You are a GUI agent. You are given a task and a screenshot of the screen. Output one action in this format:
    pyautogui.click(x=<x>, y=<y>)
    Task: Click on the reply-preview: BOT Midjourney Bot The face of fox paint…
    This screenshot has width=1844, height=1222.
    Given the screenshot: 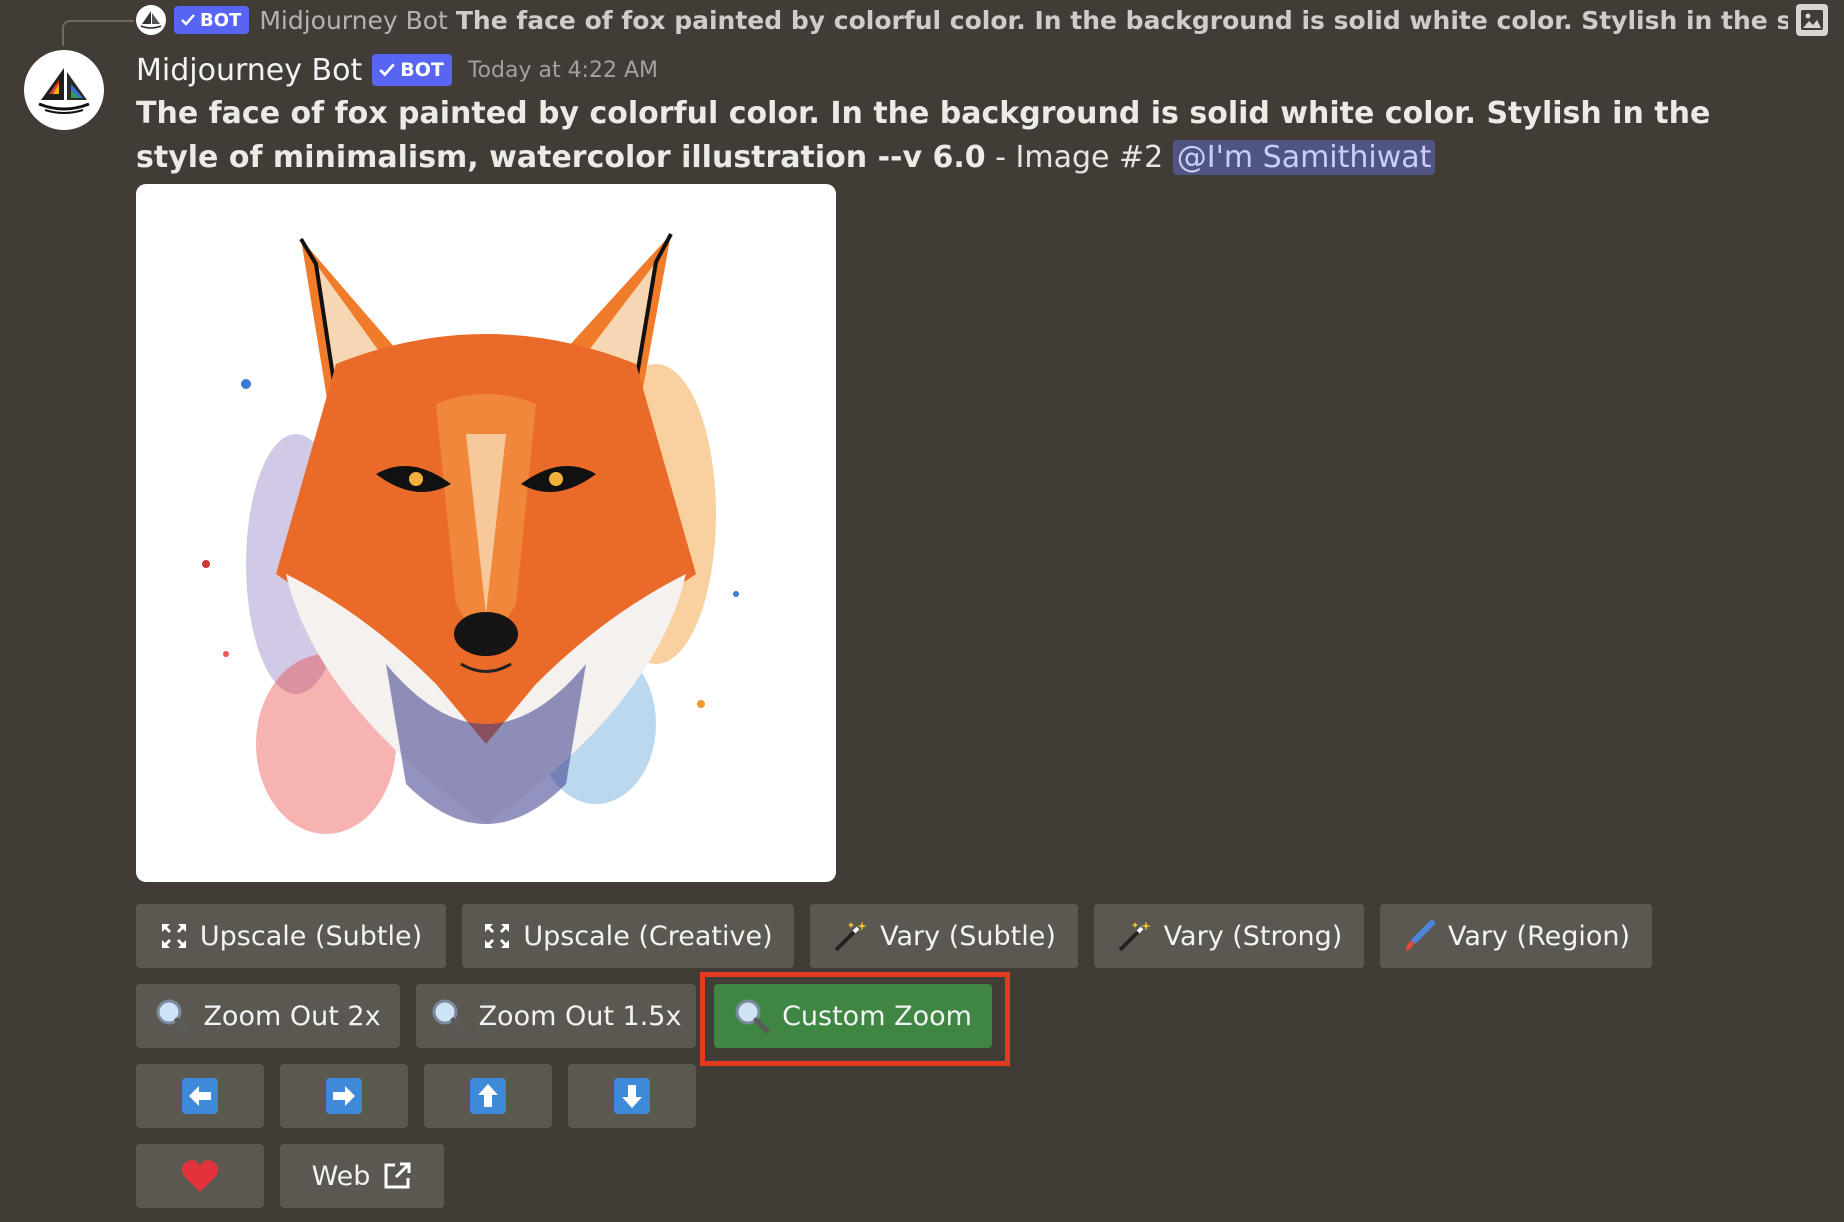 What is the action you would take?
    pyautogui.click(x=982, y=20)
    